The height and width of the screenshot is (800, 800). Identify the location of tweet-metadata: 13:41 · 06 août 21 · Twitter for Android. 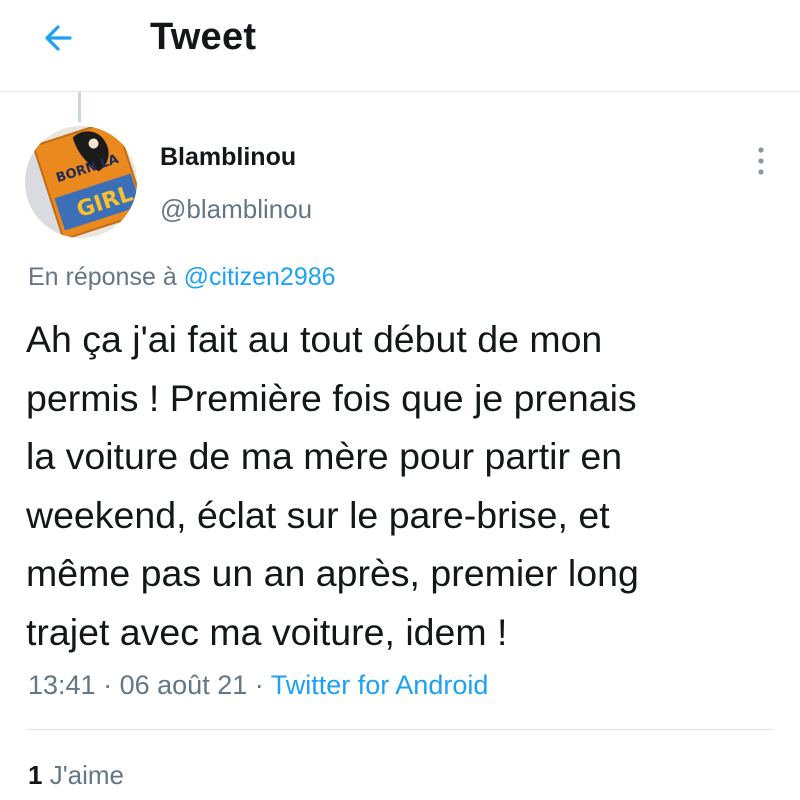
(258, 685).